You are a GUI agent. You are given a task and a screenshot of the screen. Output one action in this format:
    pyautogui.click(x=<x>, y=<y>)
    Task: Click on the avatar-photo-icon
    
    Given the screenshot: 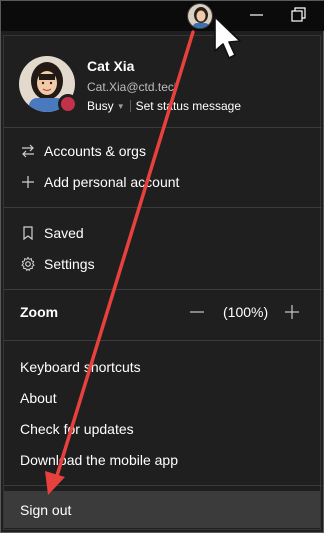 What is the action you would take?
    pyautogui.click(x=200, y=16)
    